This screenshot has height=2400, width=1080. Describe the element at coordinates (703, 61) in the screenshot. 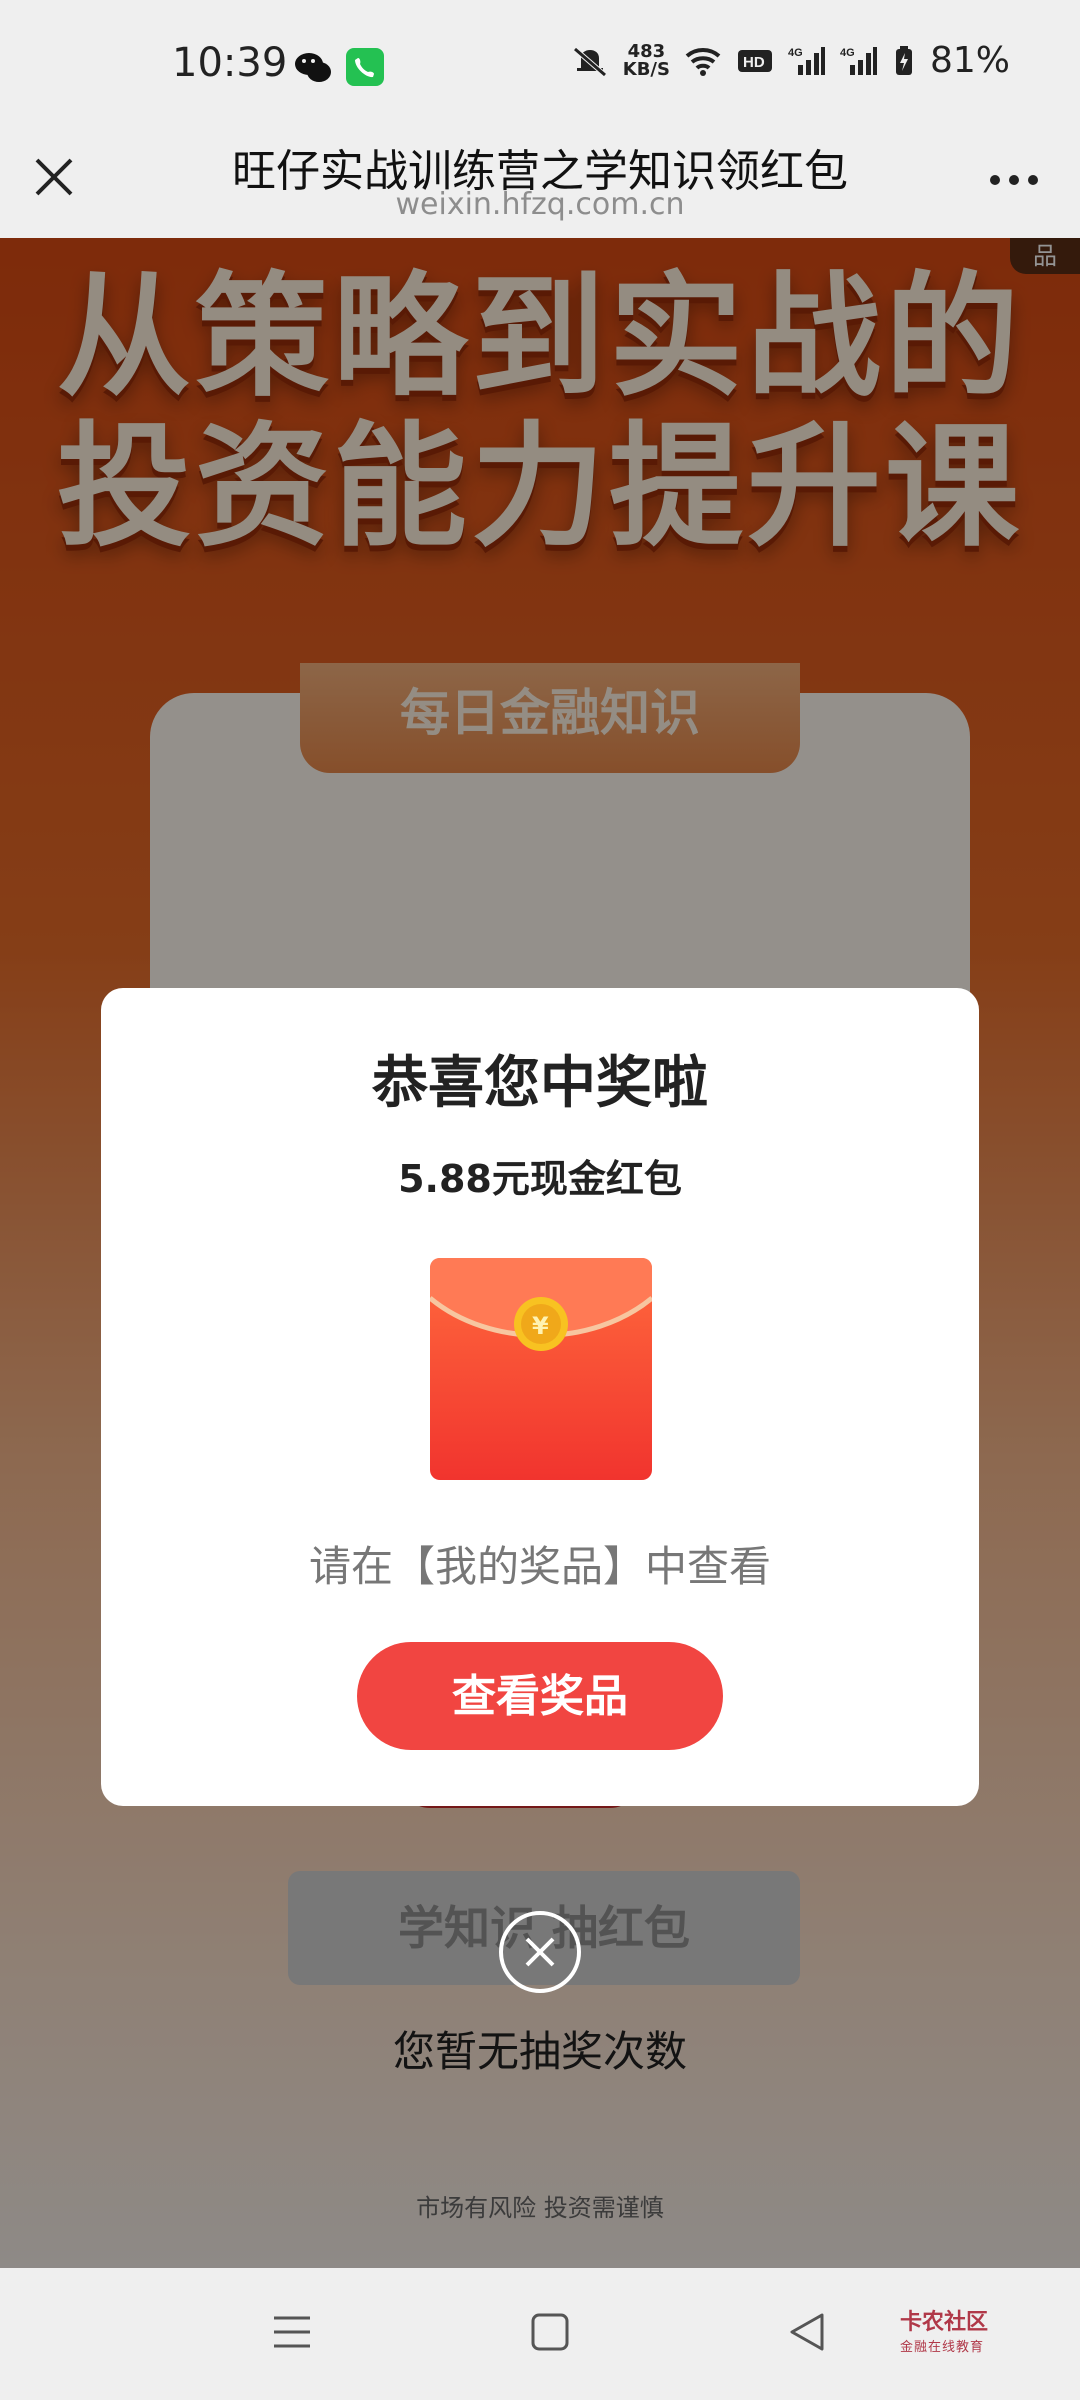

I see `wifi-icon` at that location.